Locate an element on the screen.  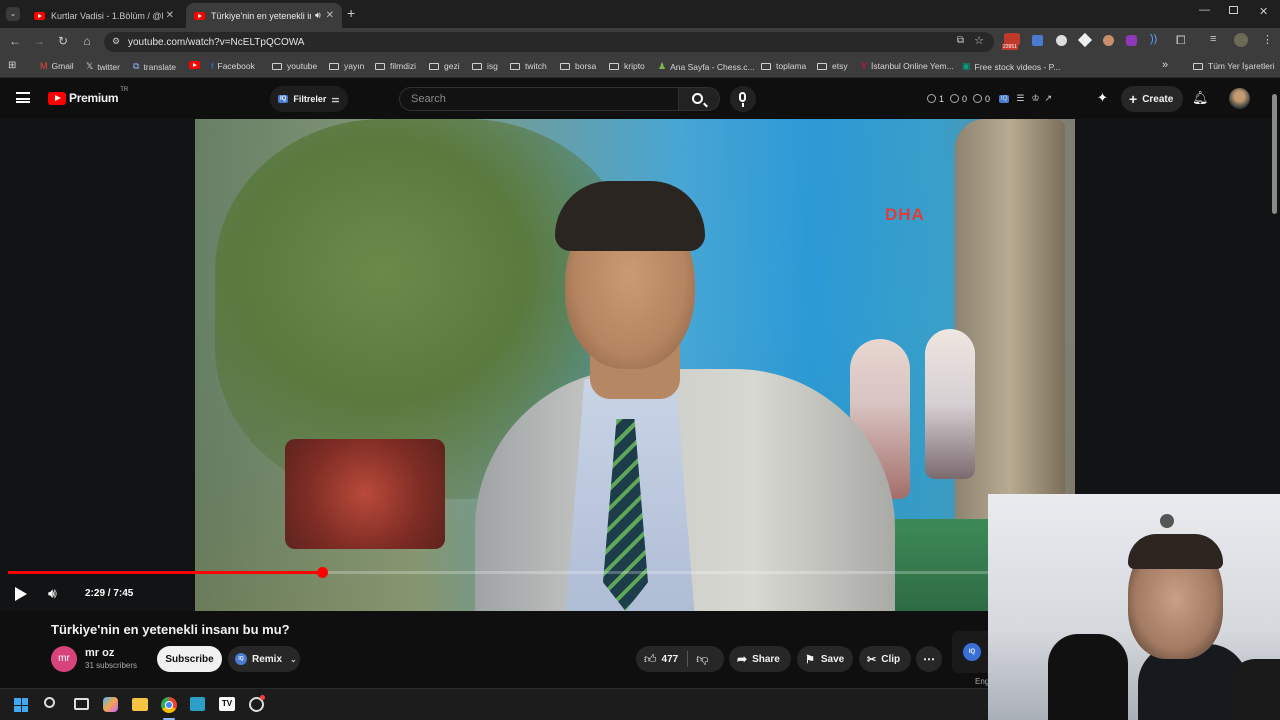
progress-scrubber is located at coordinates (322, 572).